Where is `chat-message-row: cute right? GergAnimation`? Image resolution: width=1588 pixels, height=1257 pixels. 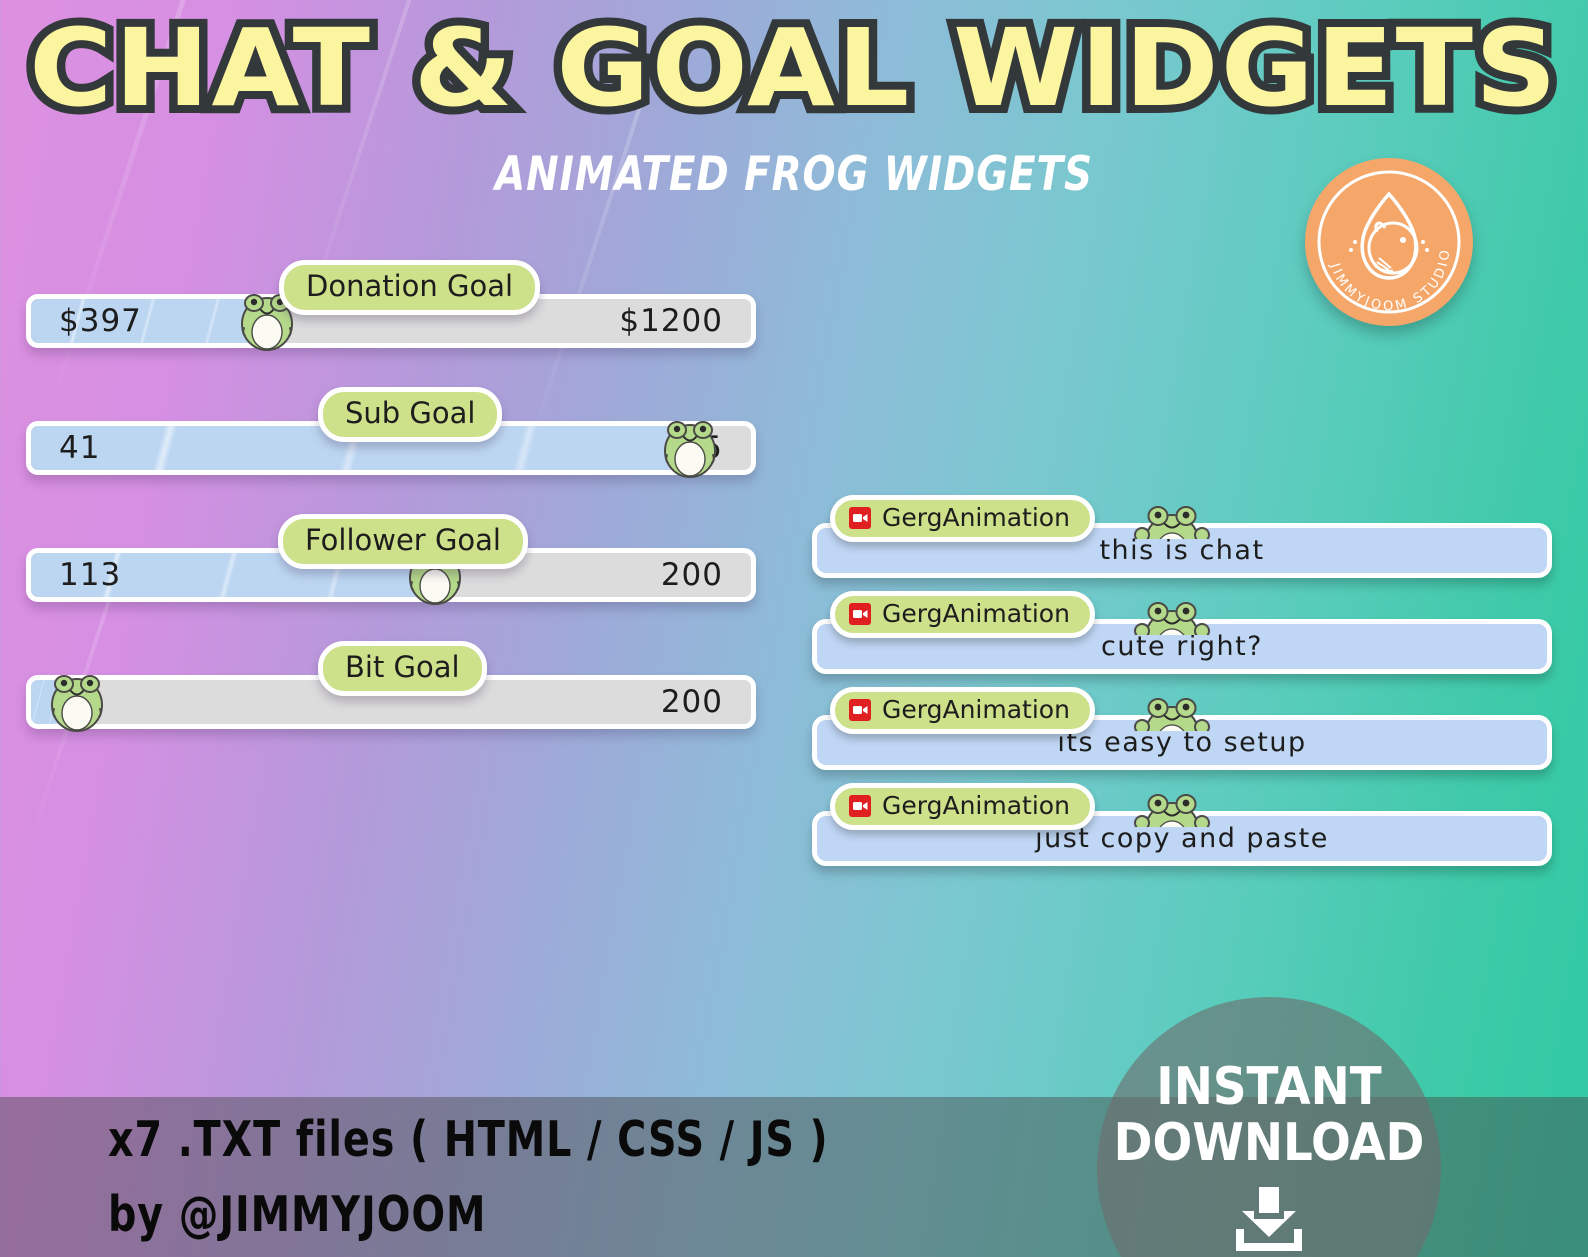
chat-message-row: cute right? GergAnimation is located at coordinates (1182, 632).